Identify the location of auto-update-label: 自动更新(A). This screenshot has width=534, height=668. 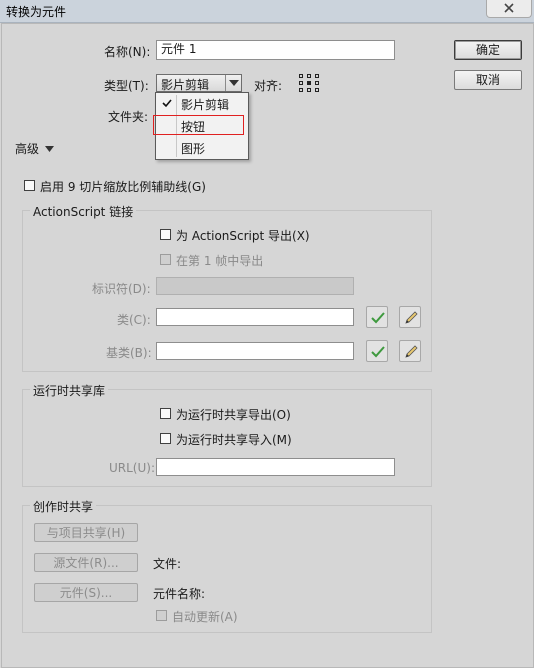
(205, 617).